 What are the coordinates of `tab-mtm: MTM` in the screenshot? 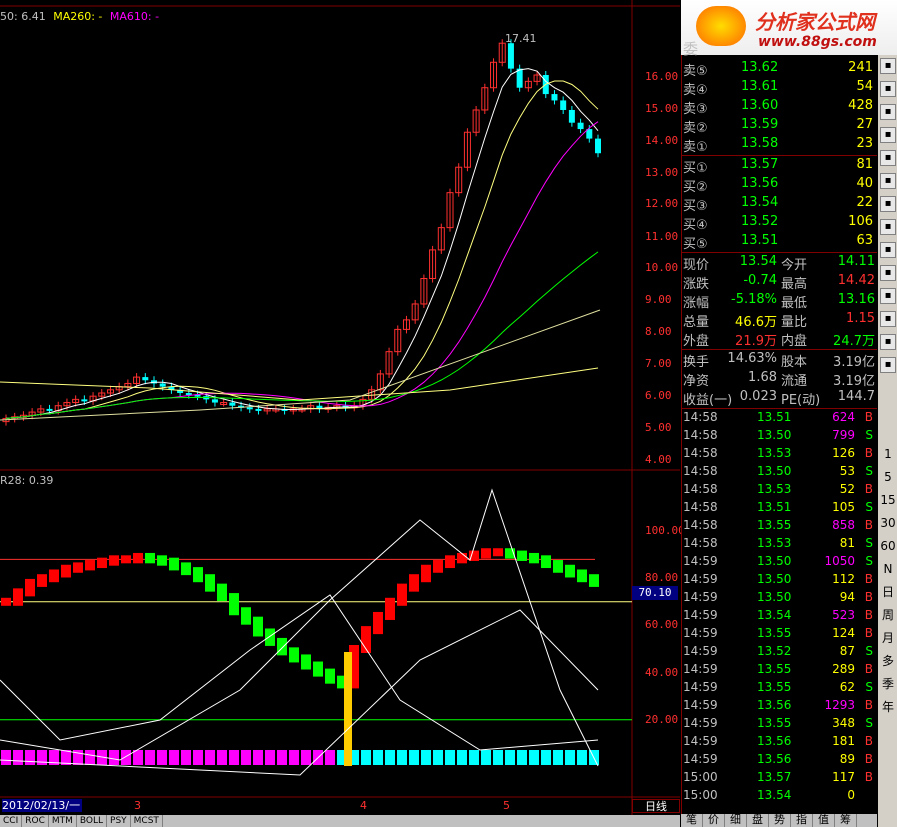 It's located at (63, 821).